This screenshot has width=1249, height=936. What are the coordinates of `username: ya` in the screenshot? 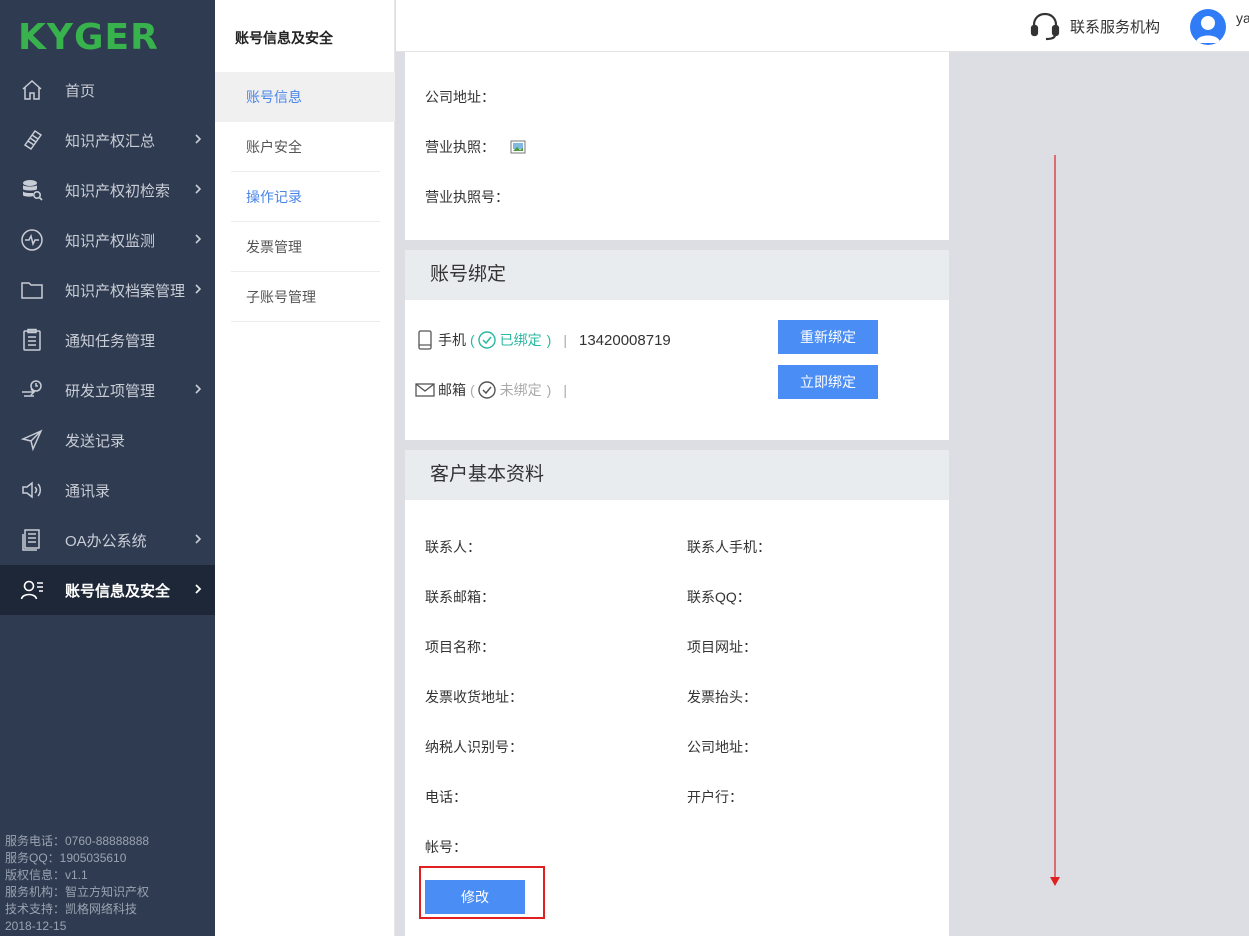 It's located at (1242, 18).